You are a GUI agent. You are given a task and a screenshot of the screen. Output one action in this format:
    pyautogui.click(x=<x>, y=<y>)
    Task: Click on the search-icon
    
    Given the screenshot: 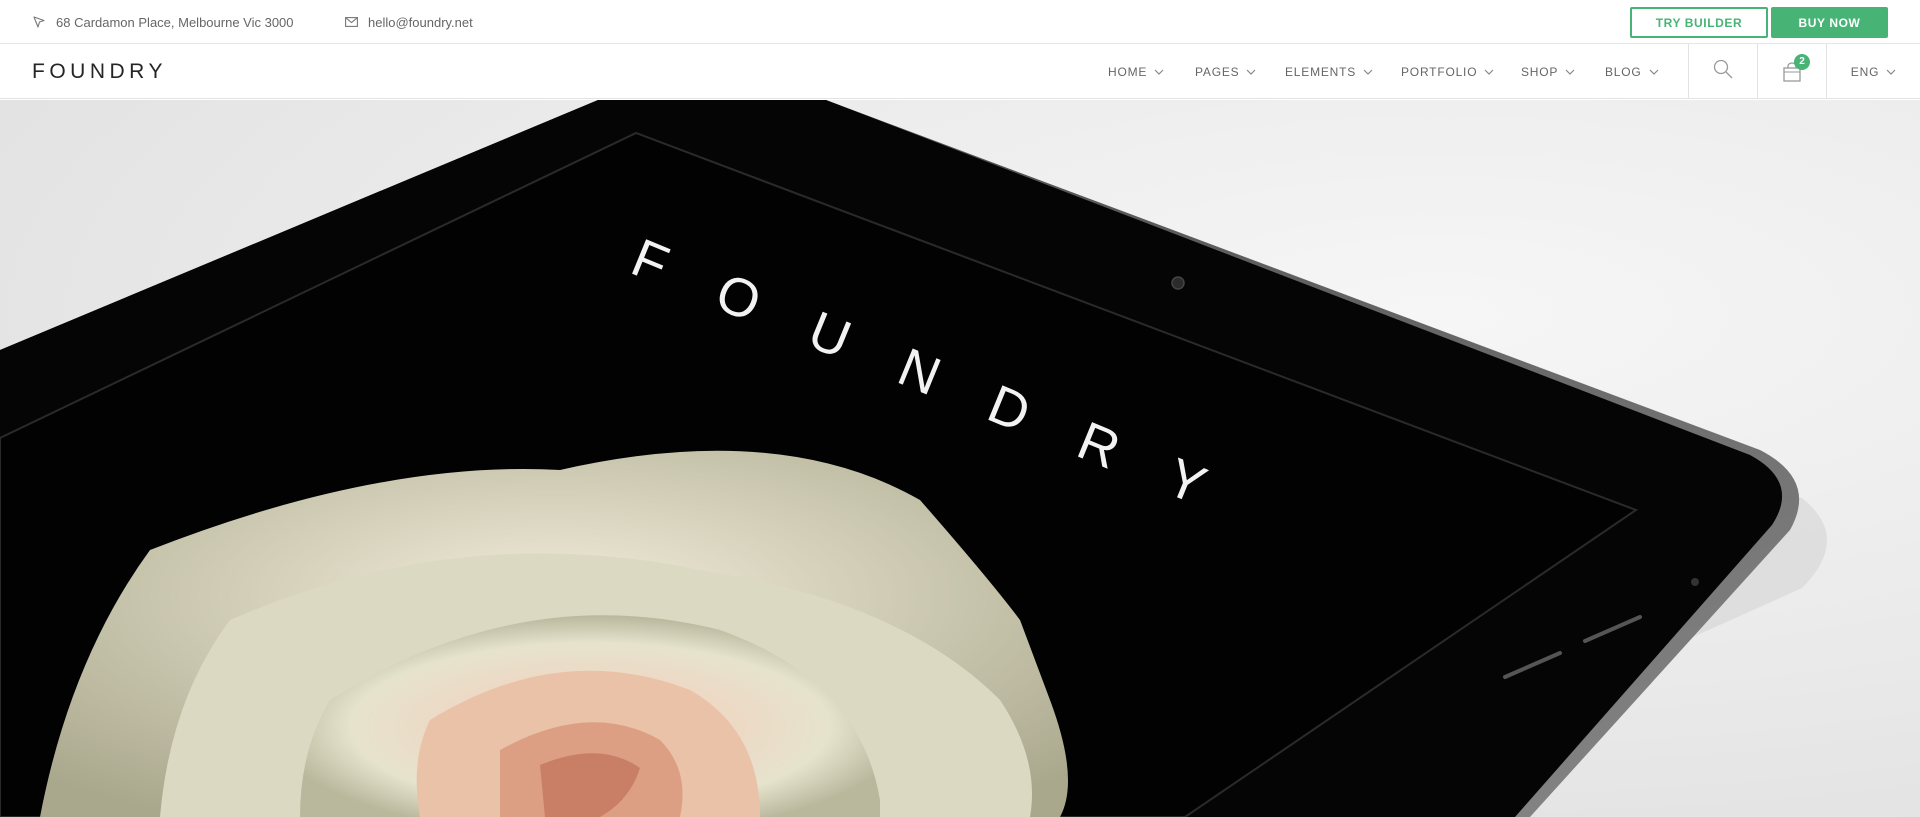 What is the action you would take?
    pyautogui.click(x=1723, y=71)
    